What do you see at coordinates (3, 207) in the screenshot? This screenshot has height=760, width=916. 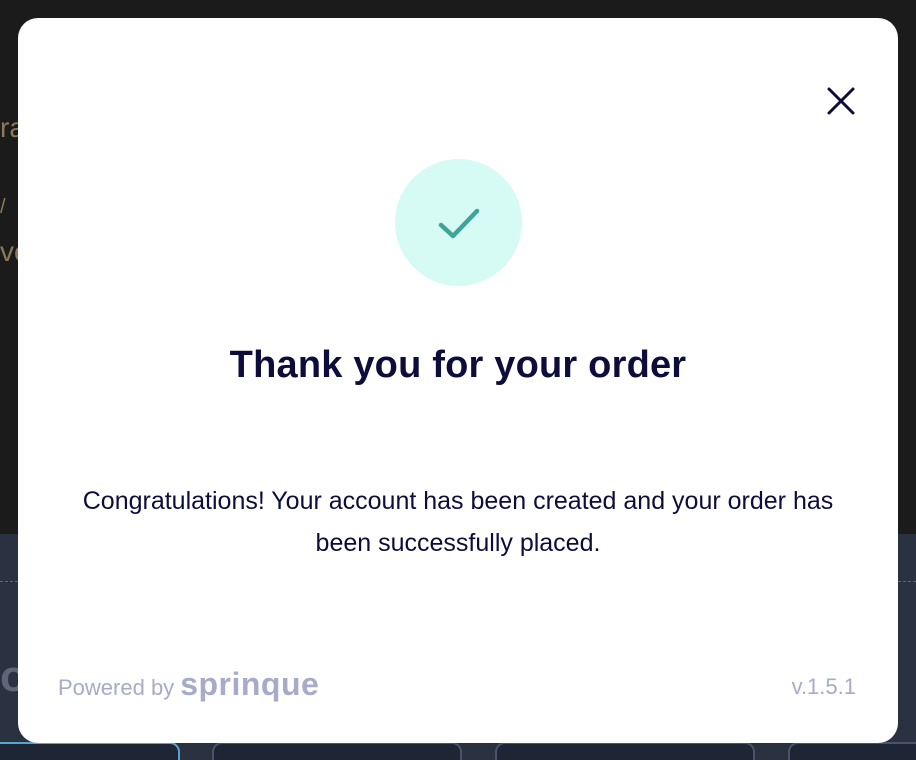 I see `background-text: /` at bounding box center [3, 207].